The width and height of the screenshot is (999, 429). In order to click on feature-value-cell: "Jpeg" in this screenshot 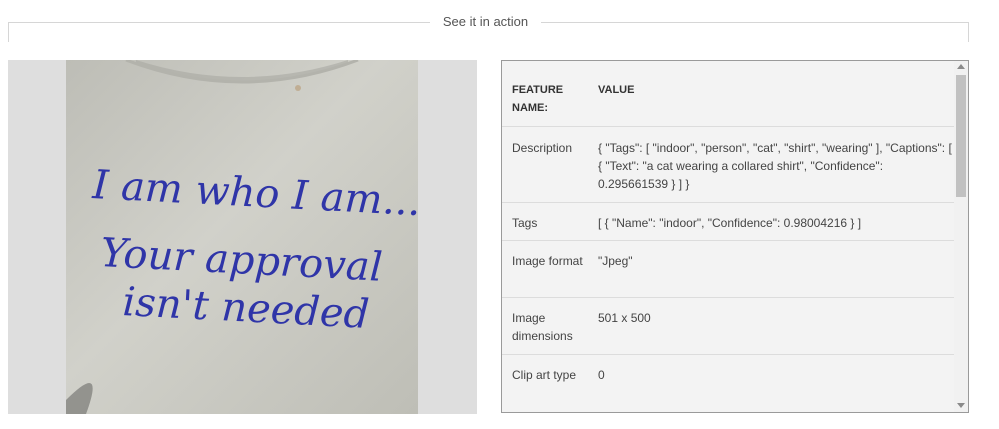, I will do `click(615, 261)`.